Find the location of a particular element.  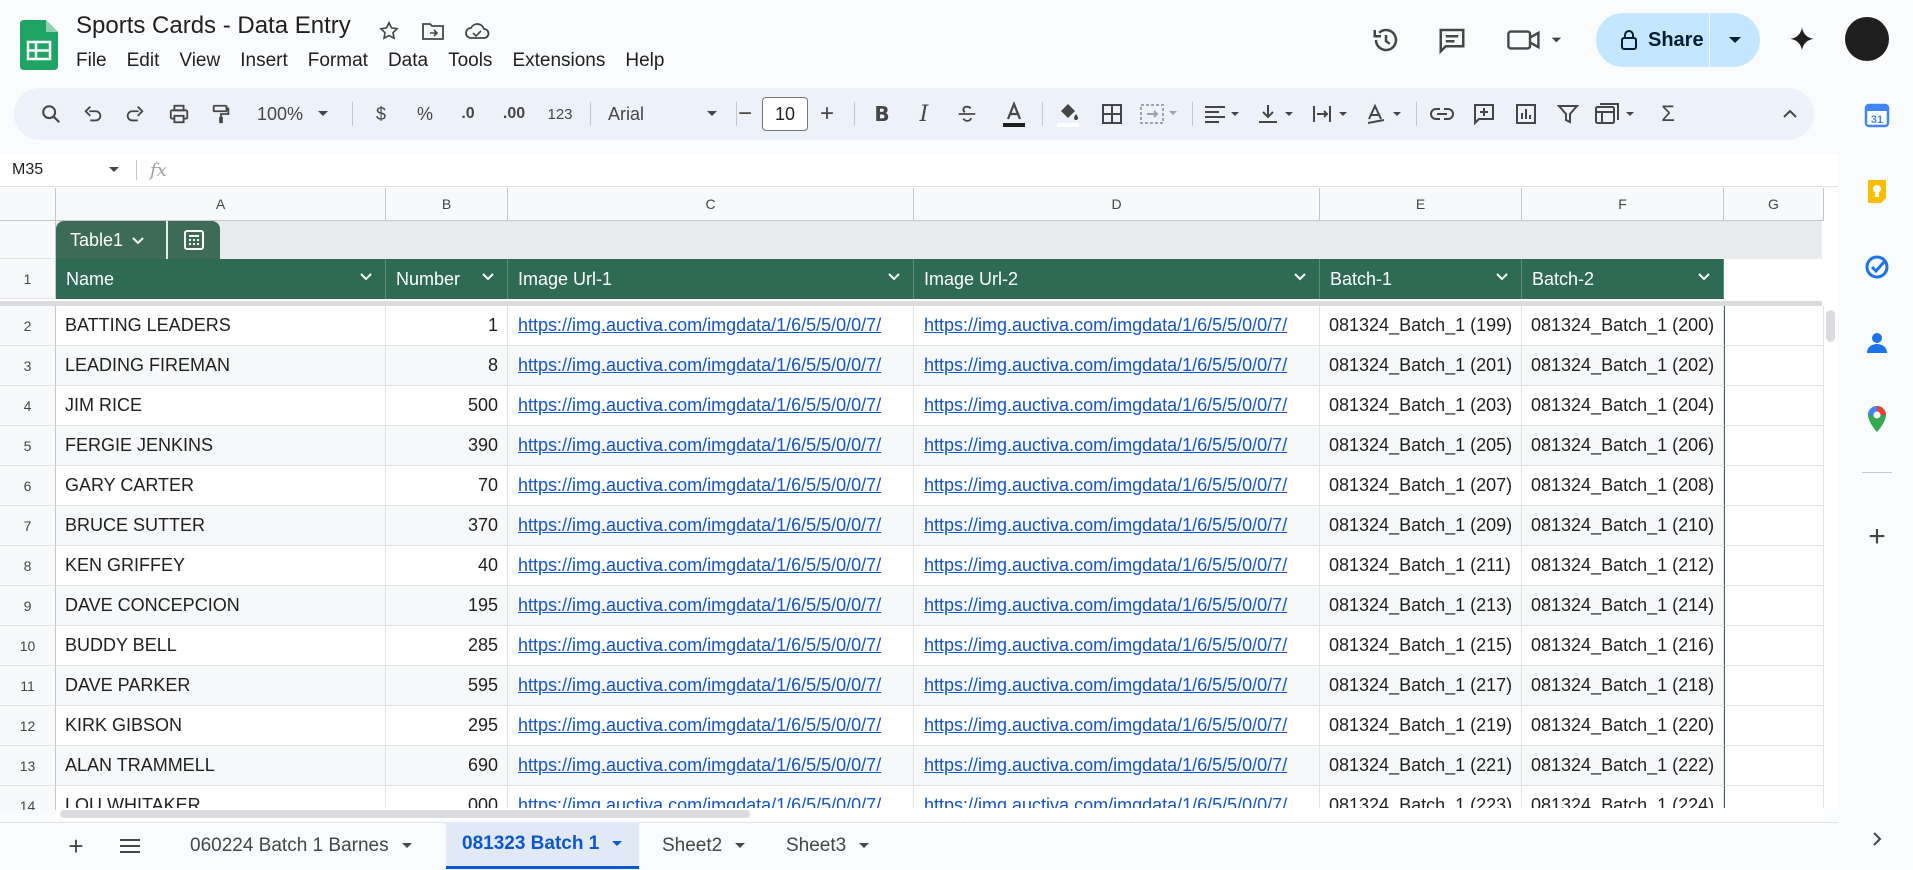

show-side-panel-chevron-right-icon is located at coordinates (1877, 839).